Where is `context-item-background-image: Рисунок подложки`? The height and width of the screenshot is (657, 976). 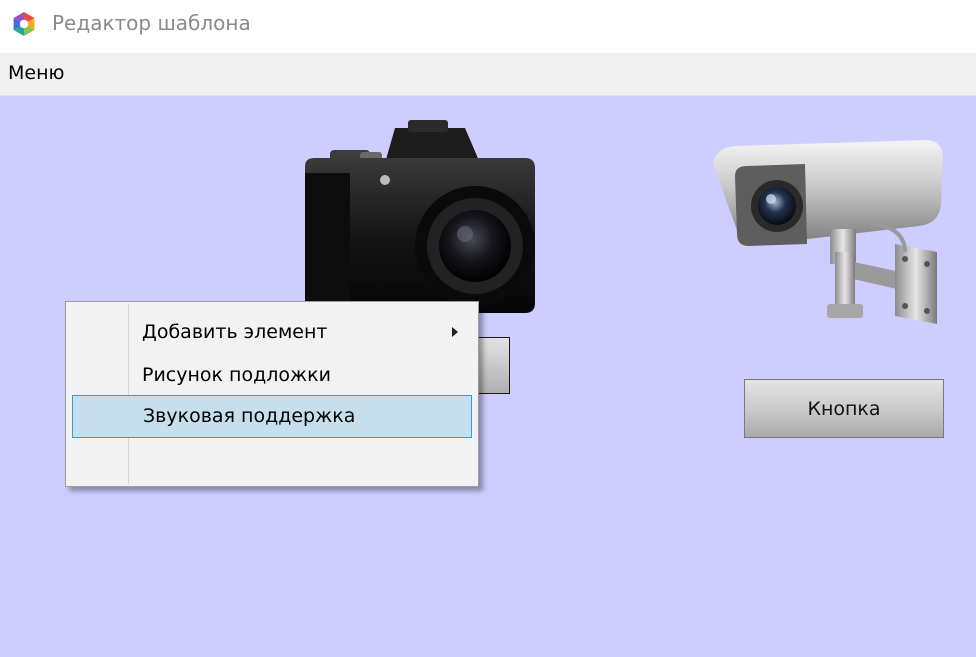
context-item-background-image: Рисунок подложки is located at coordinates (272, 375).